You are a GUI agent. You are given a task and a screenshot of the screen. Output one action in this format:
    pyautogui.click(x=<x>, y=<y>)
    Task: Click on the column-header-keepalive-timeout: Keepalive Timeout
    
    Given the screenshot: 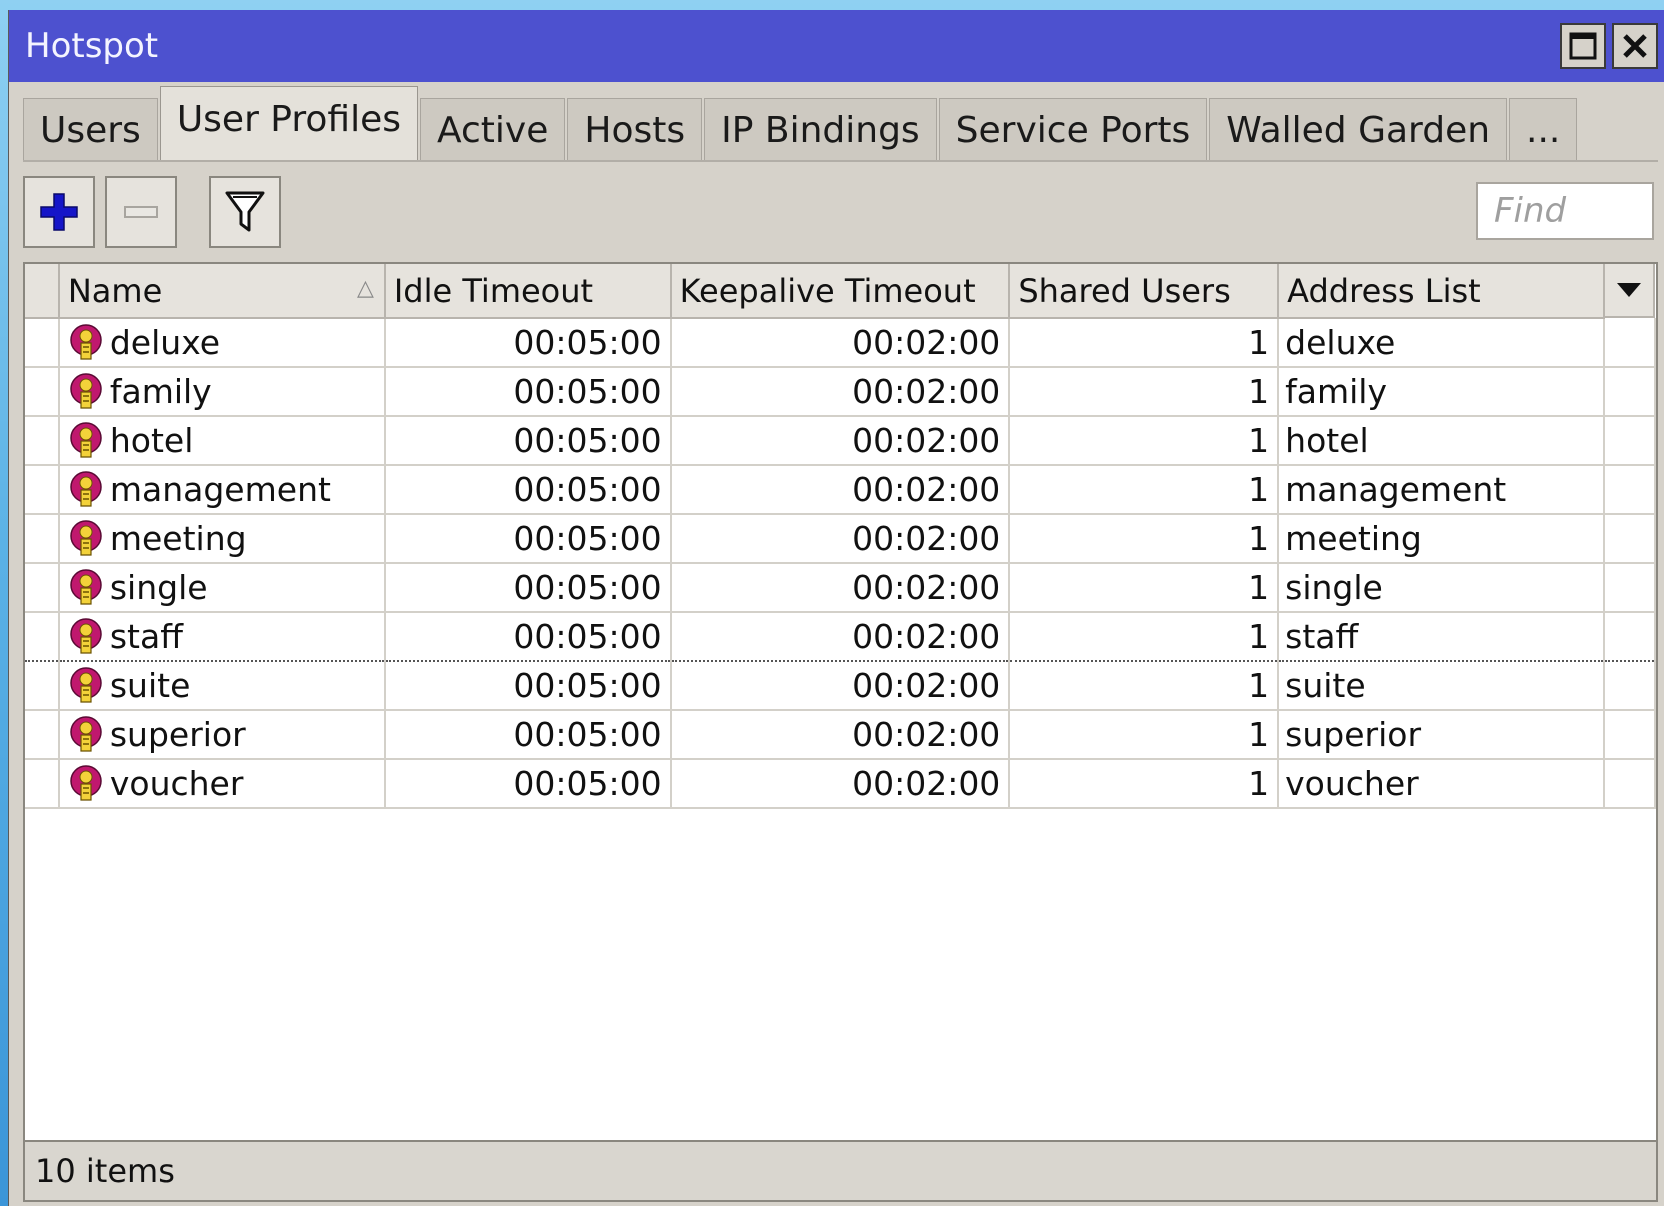 What is the action you would take?
    pyautogui.click(x=840, y=291)
    